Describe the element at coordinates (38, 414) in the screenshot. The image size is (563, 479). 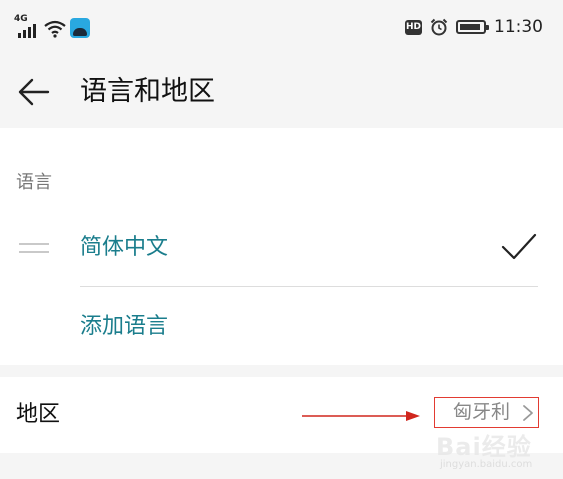
I see `region-label: 地区` at that location.